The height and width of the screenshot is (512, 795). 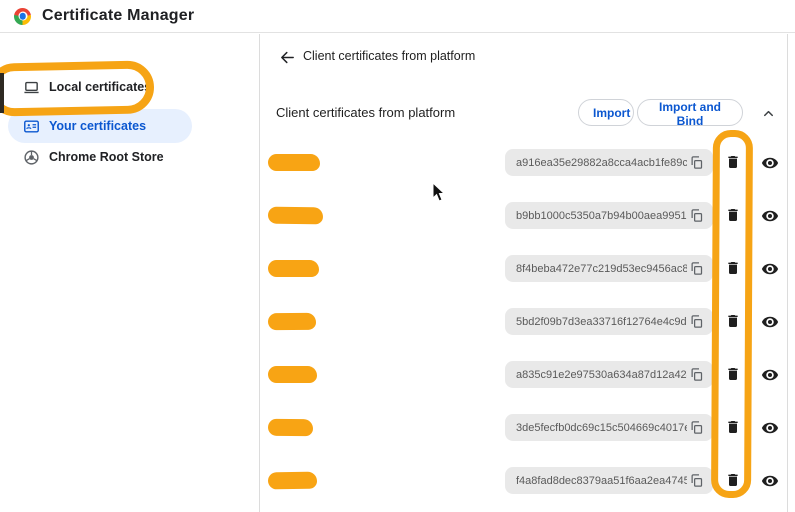 What do you see at coordinates (31, 157) in the screenshot?
I see `chrome-store-icon` at bounding box center [31, 157].